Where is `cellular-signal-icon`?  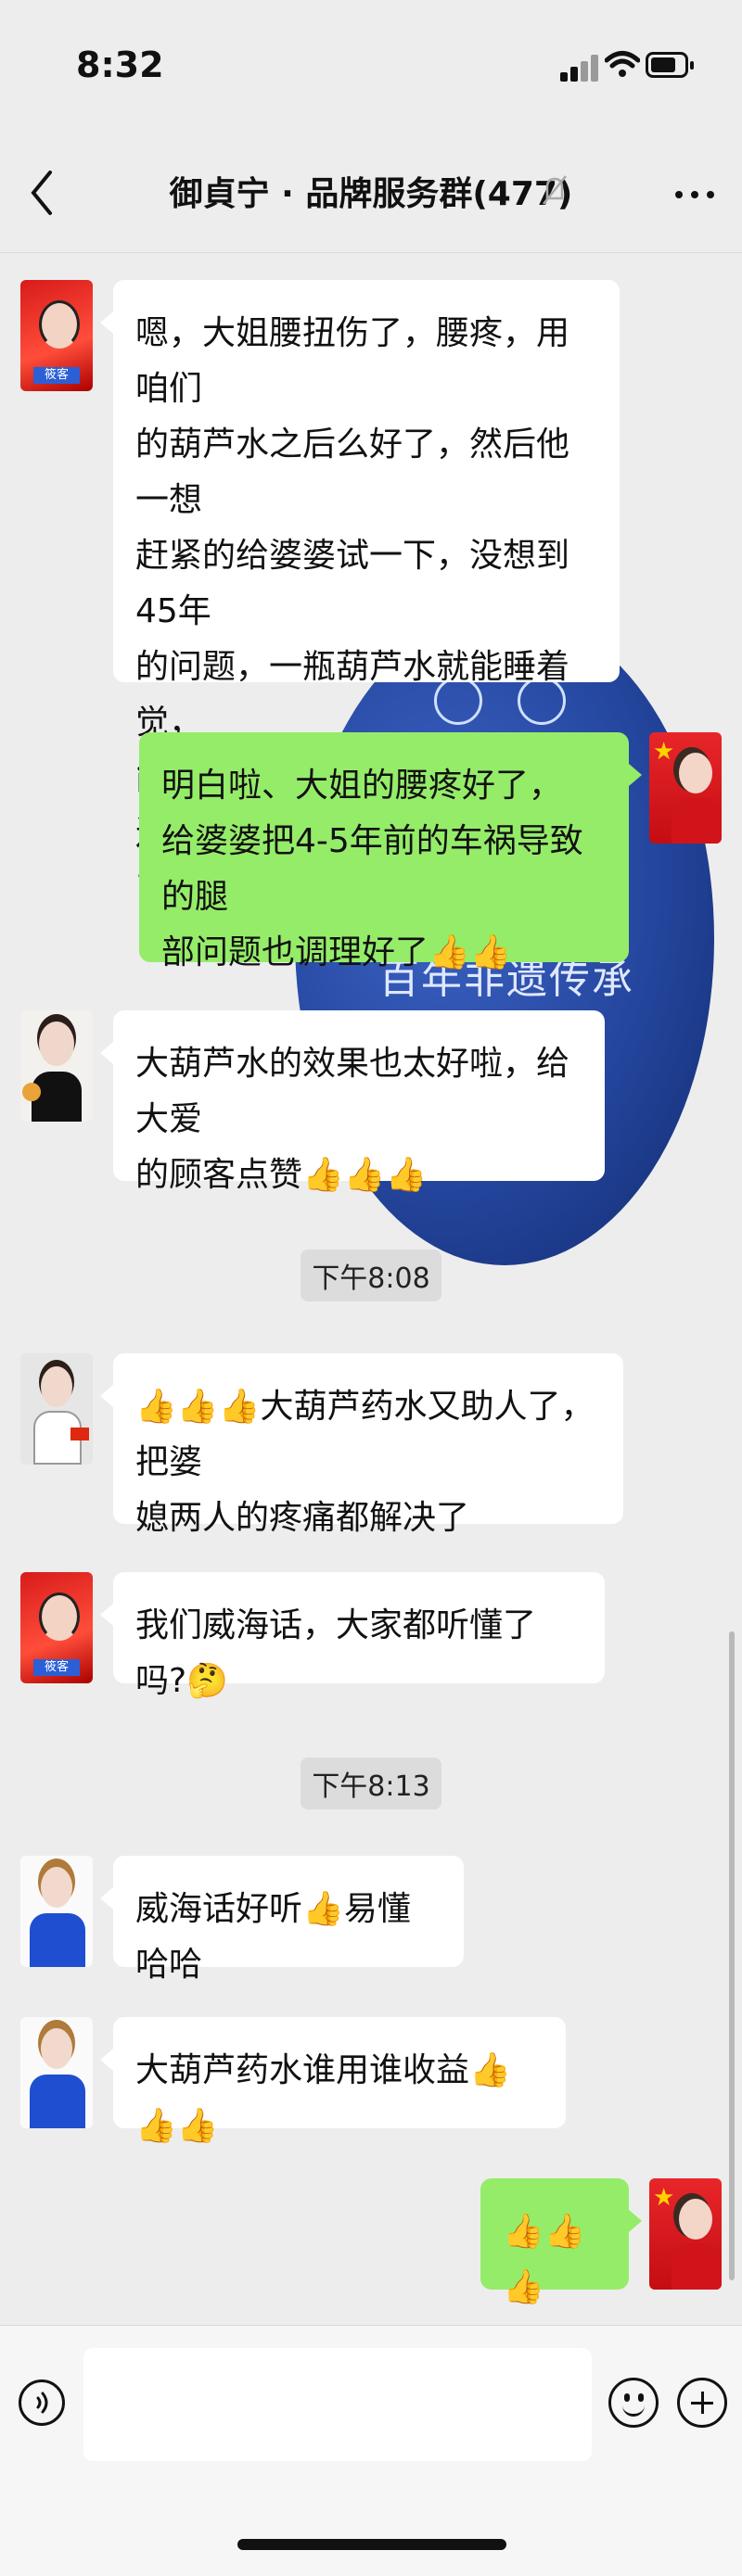 cellular-signal-icon is located at coordinates (579, 68).